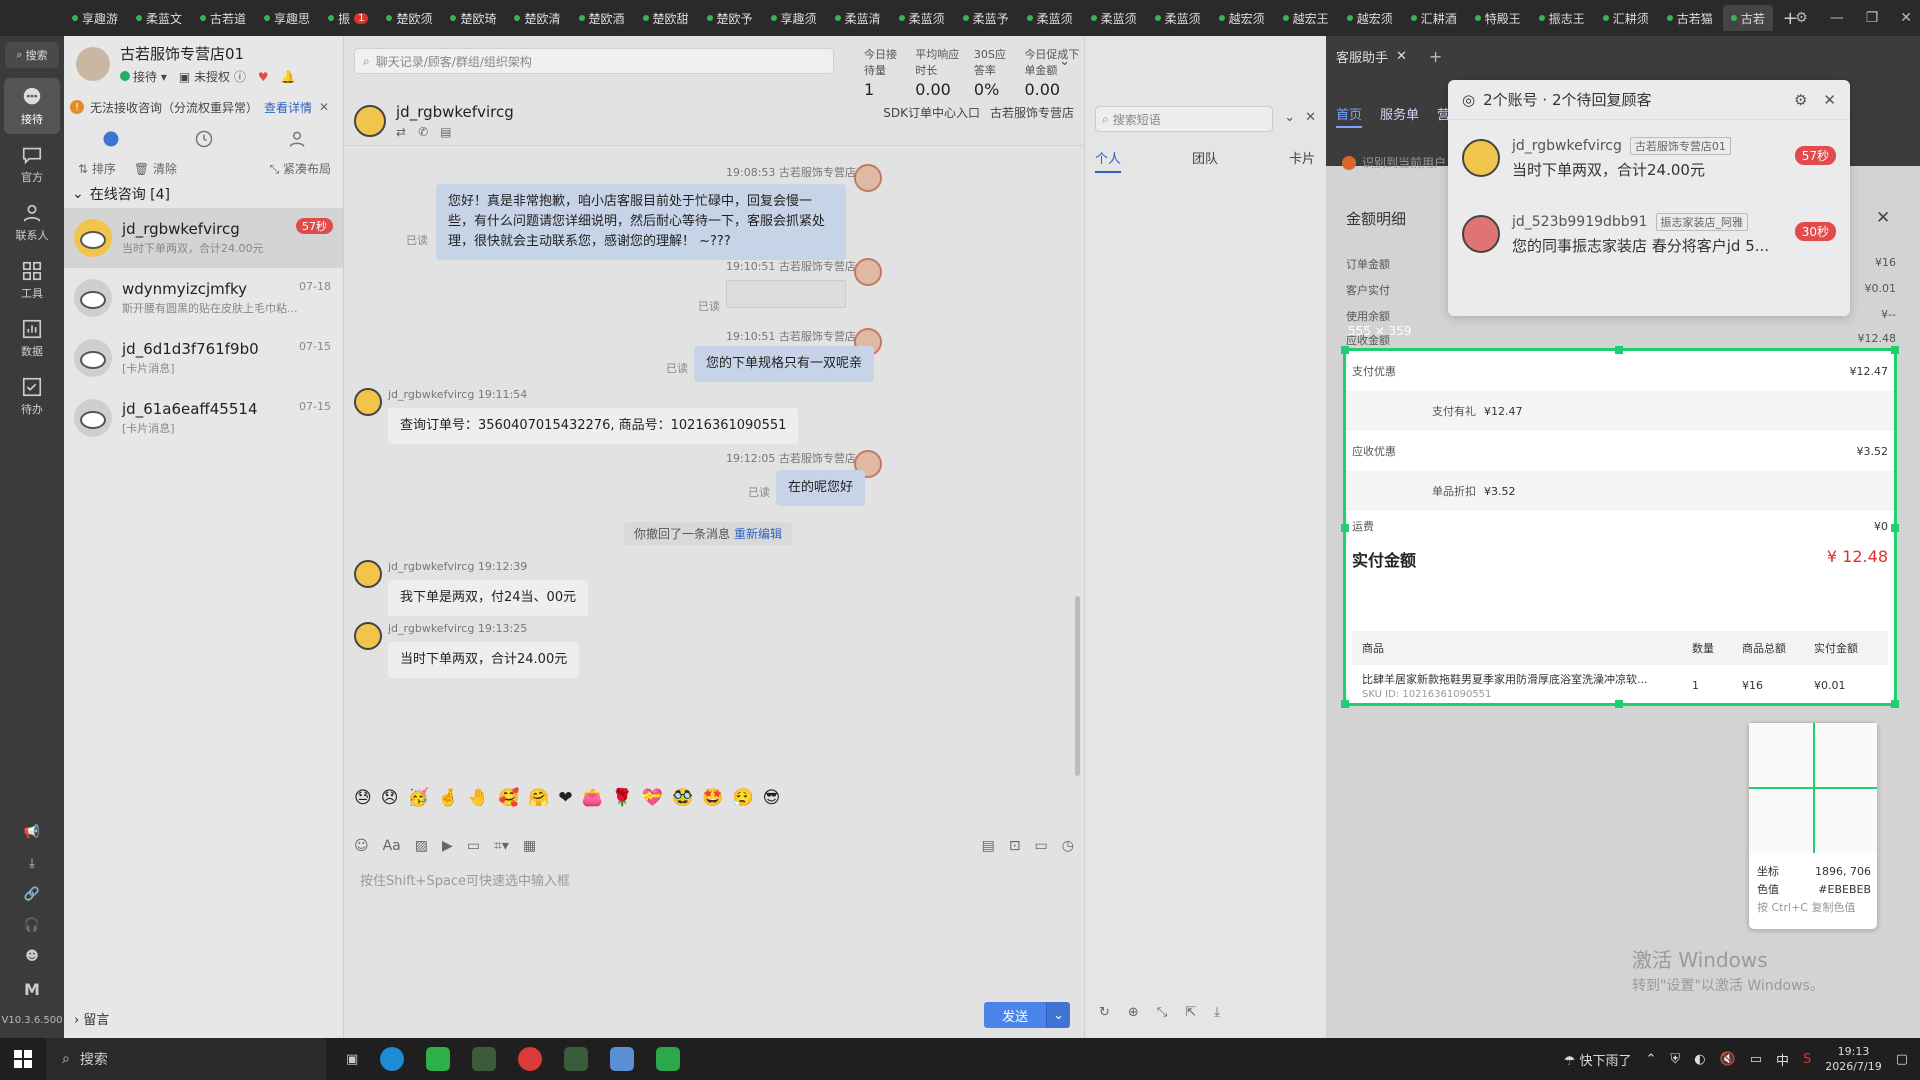 The height and width of the screenshot is (1080, 1920). What do you see at coordinates (223, 18) in the screenshot?
I see `tab-shop: 古若道` at bounding box center [223, 18].